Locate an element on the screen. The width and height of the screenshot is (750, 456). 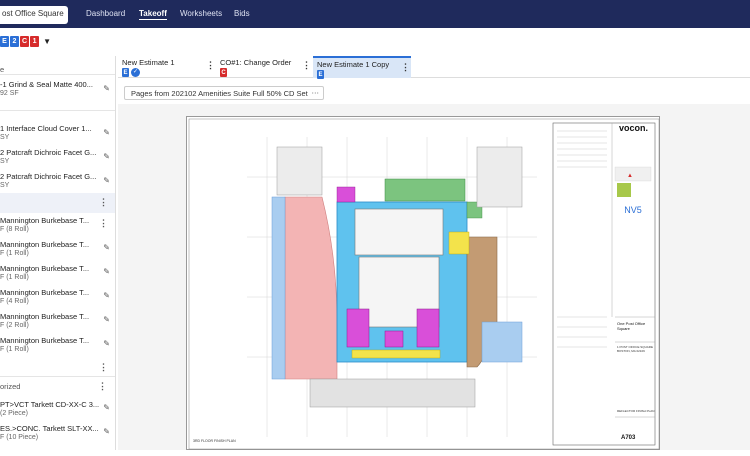
change-order-badge: C is located at coordinates (223, 72).